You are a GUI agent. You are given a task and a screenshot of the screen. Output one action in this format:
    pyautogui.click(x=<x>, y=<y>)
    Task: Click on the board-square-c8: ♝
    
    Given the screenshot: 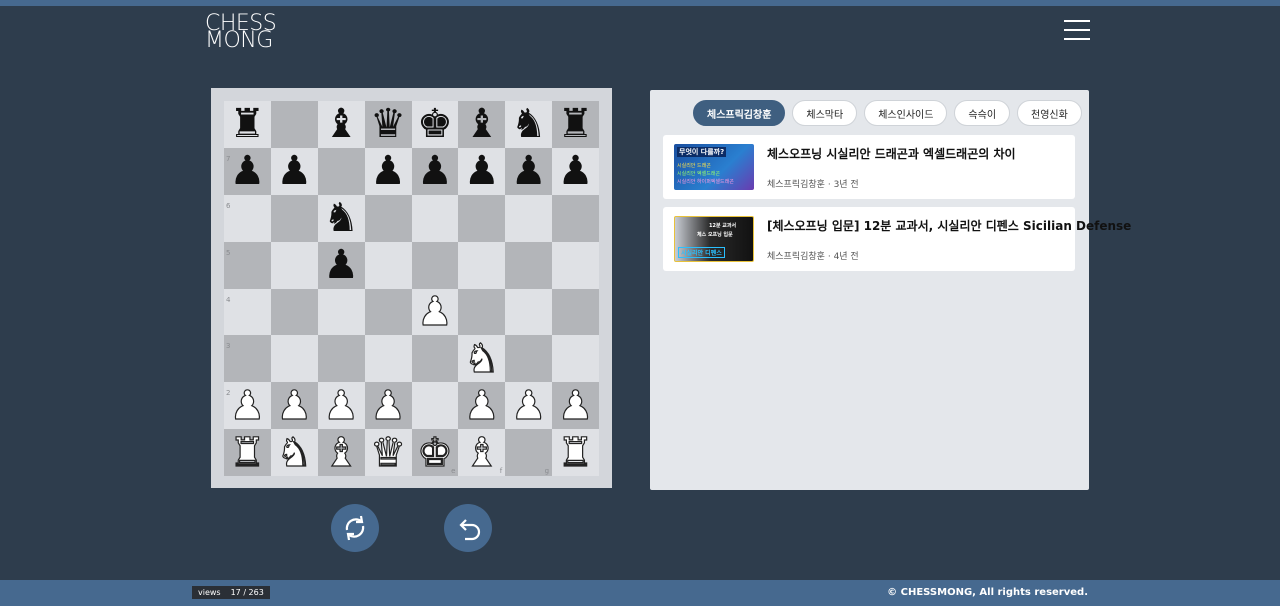 What is the action you would take?
    pyautogui.click(x=341, y=124)
    